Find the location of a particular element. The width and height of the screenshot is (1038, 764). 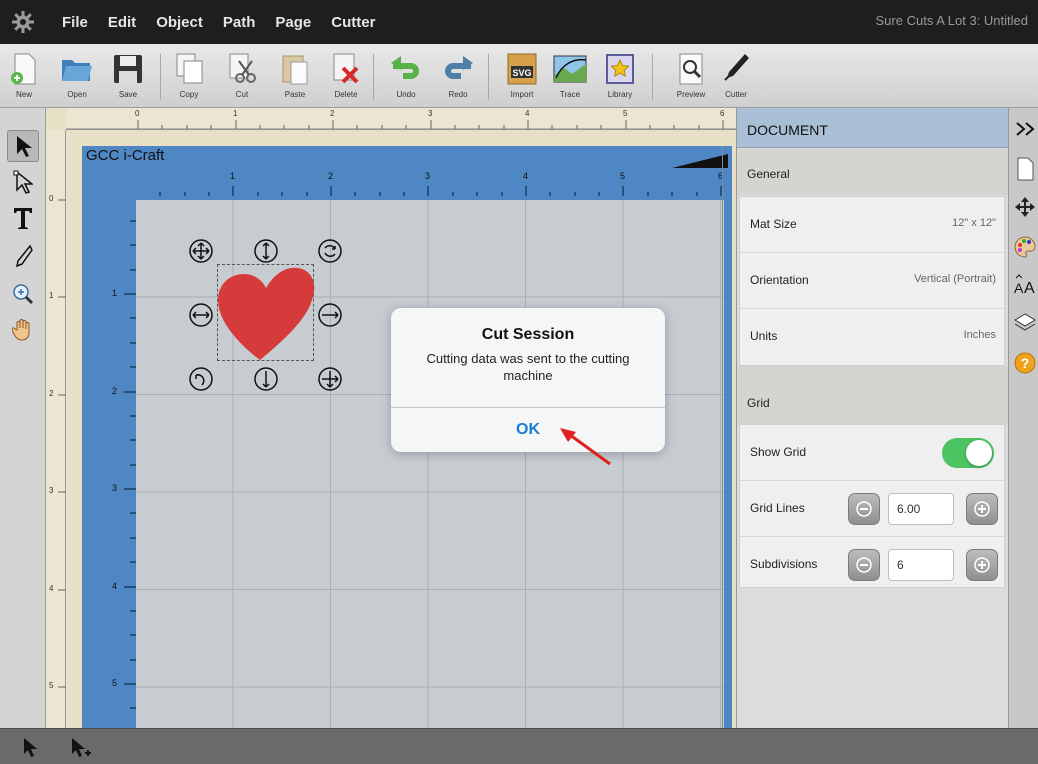

open-label: Open is located at coordinates (77, 94).